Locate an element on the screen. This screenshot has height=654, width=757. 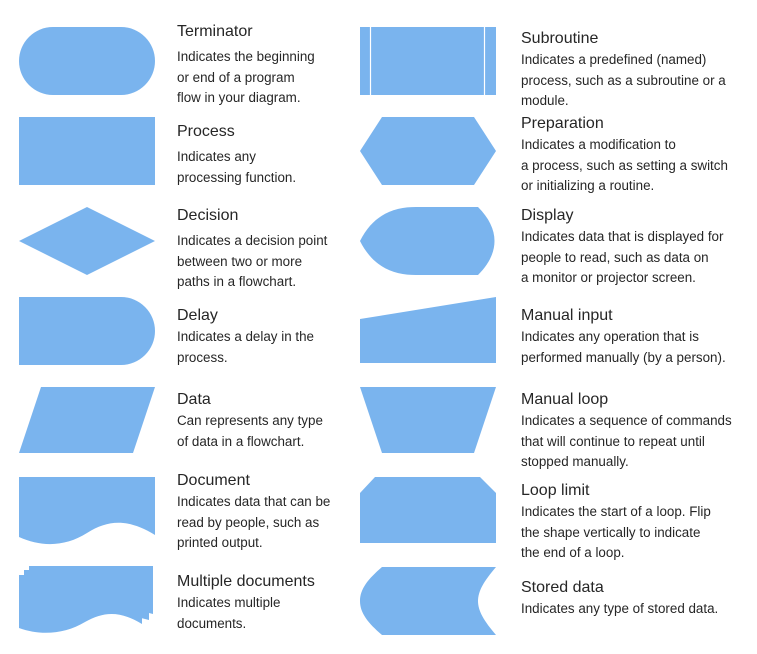
shape-title: Document is located at coordinates (213, 480).